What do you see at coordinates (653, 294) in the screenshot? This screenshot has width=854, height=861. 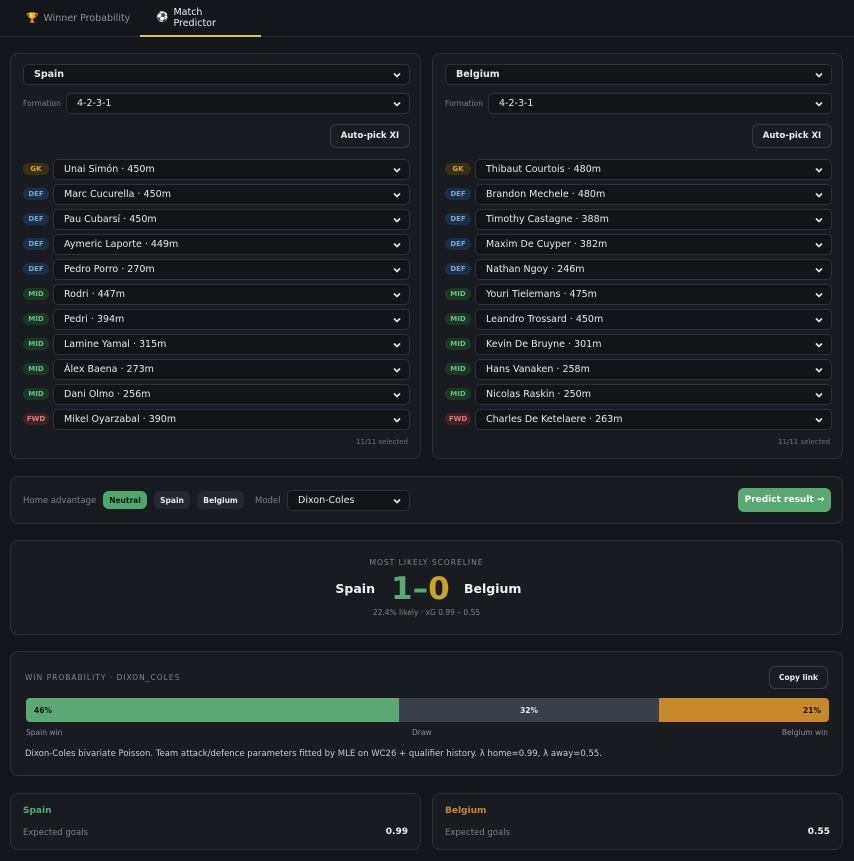 I see `player-select: Youri Tielemans · 475m` at bounding box center [653, 294].